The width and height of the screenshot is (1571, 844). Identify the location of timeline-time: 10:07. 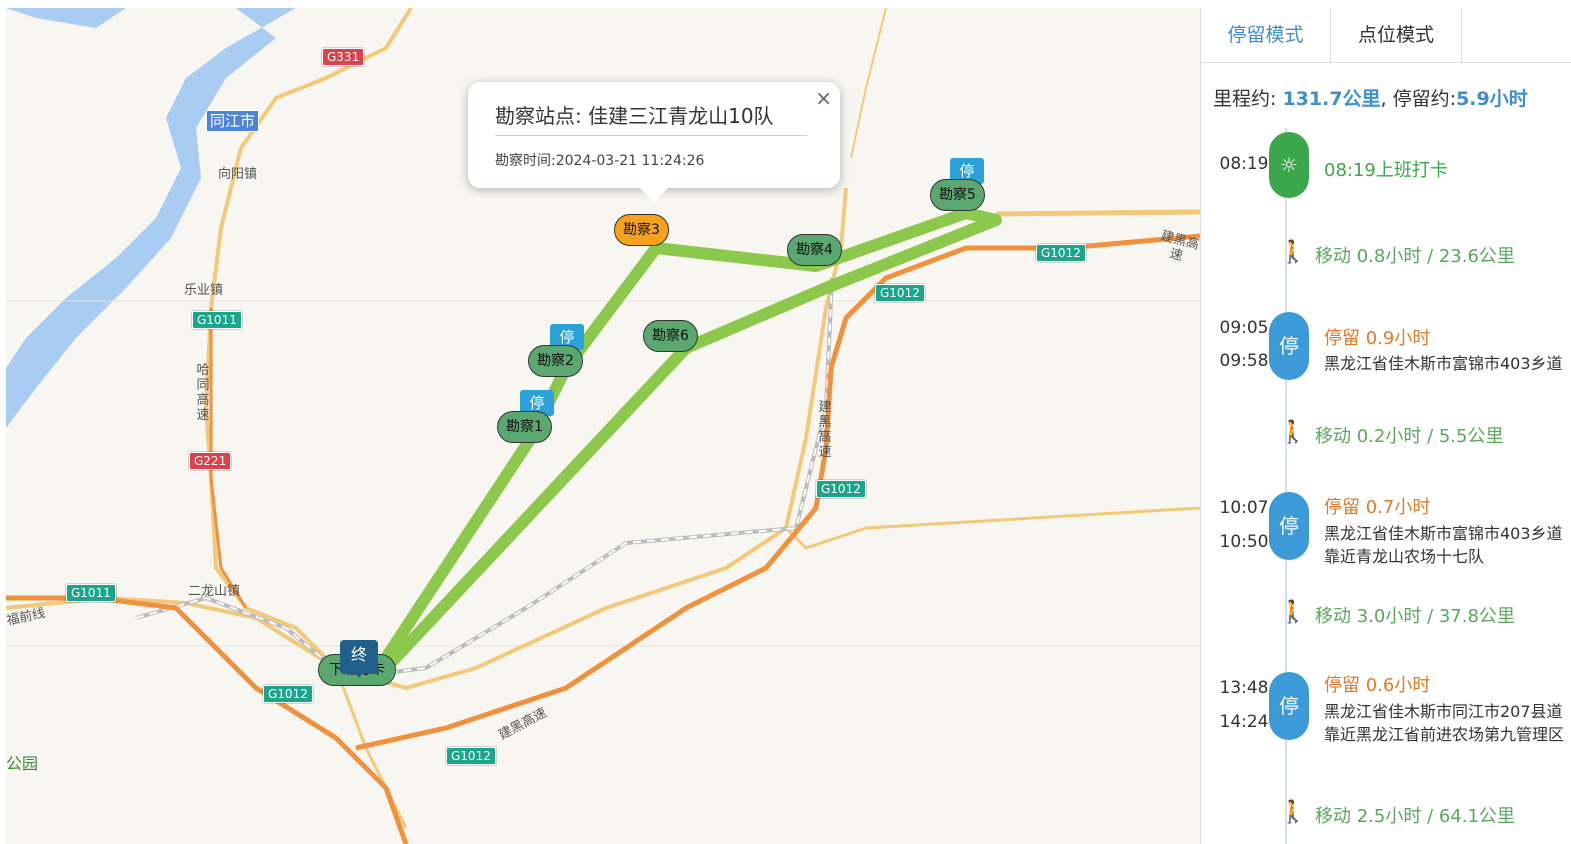
(1244, 508).